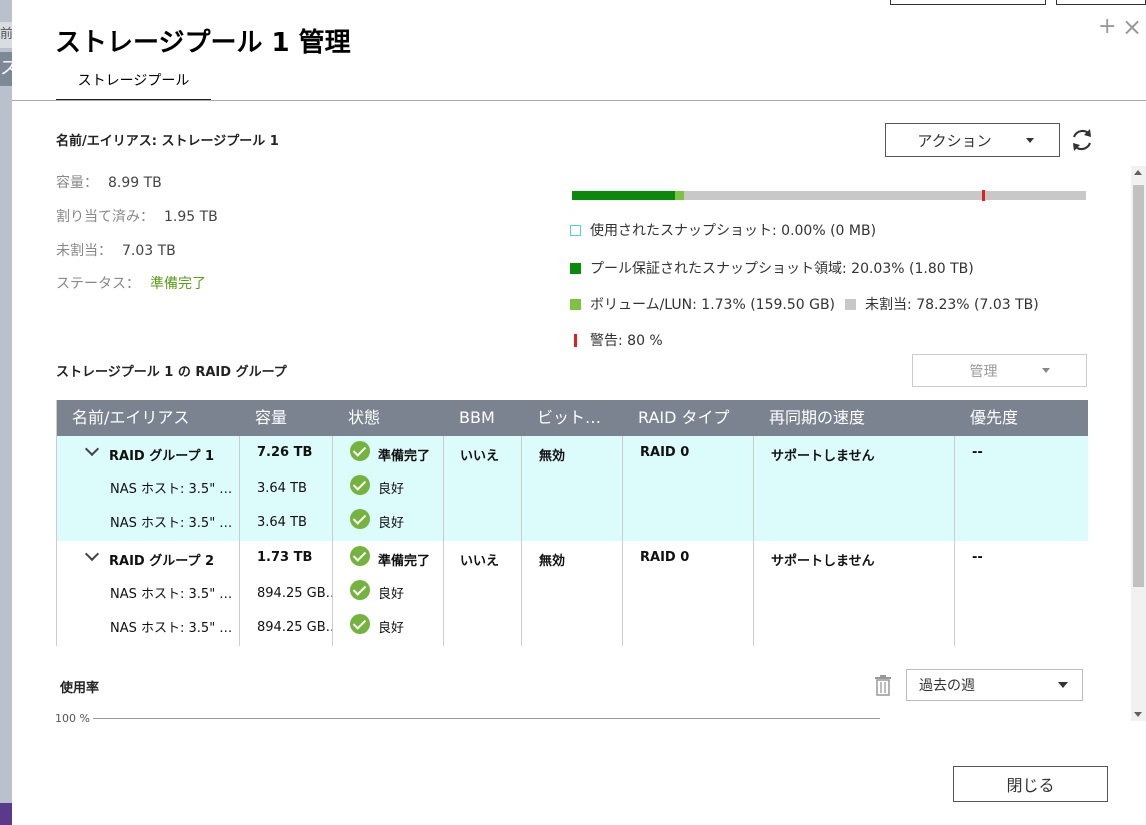 The height and width of the screenshot is (825, 1146). Describe the element at coordinates (149, 251) in the screenshot. I see `unallocated-value: 7.03 TB` at that location.